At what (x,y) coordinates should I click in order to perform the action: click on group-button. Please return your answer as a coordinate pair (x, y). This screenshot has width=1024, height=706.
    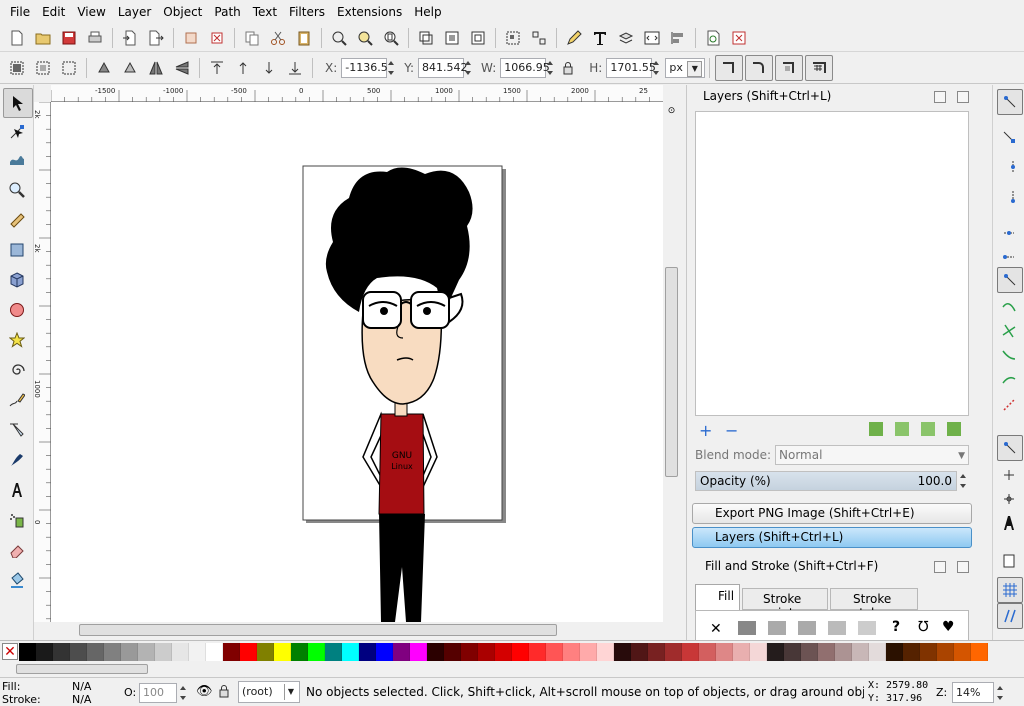
    Looking at the image, I should click on (513, 38).